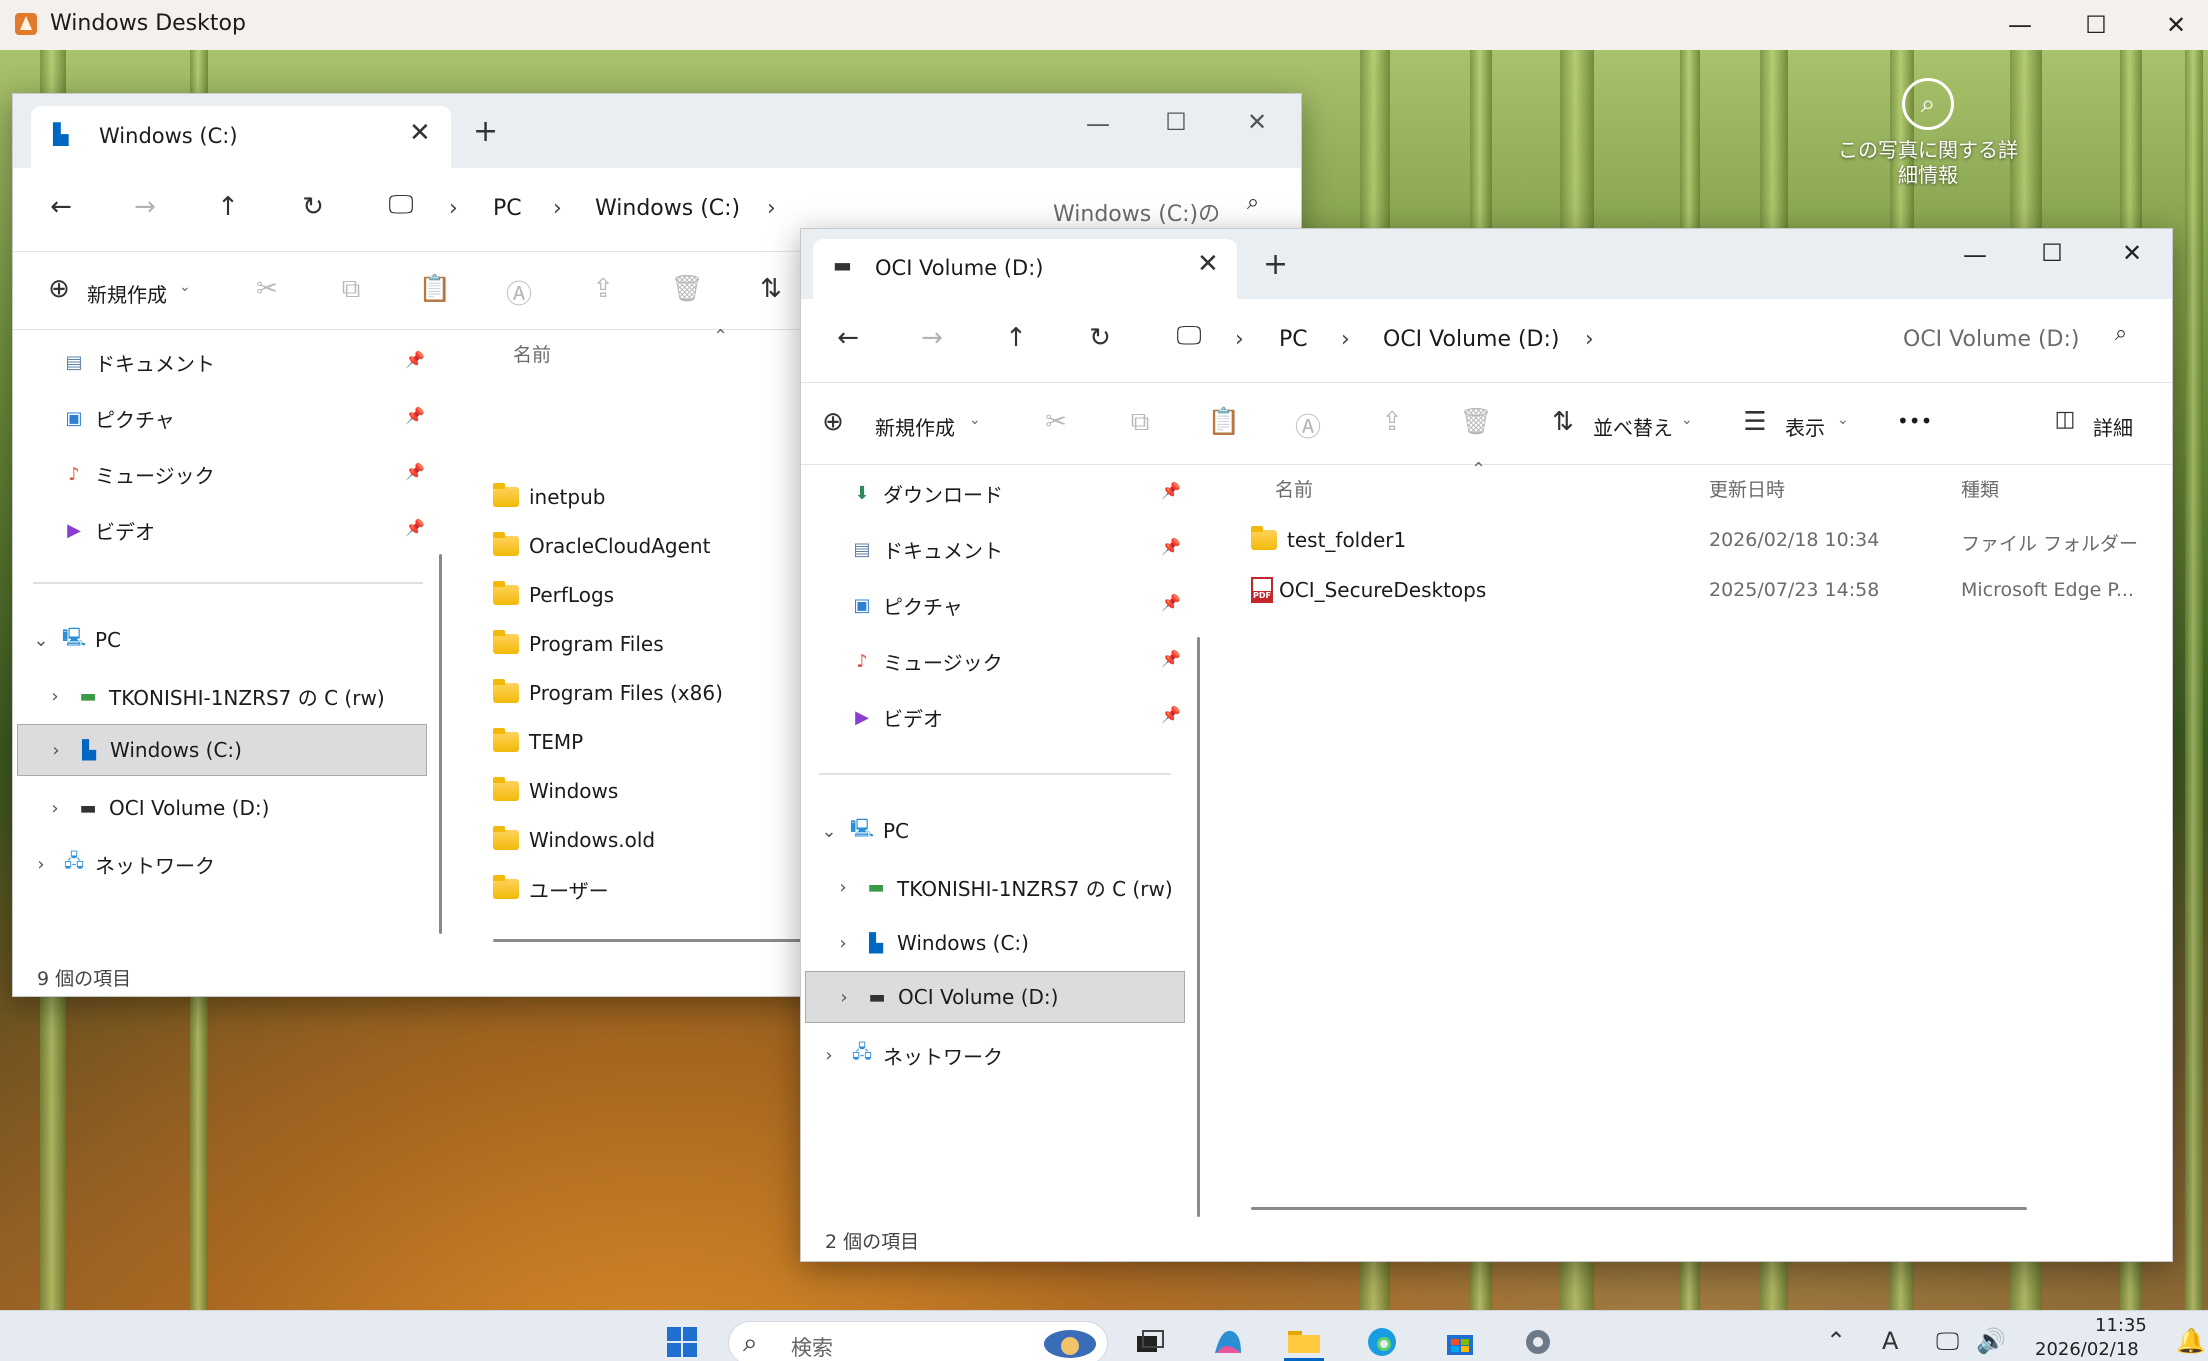 Image resolution: width=2208 pixels, height=1361 pixels. I want to click on tab-oci-volume-d: ▬ OCI Volume (D:) ✕, so click(1025, 269).